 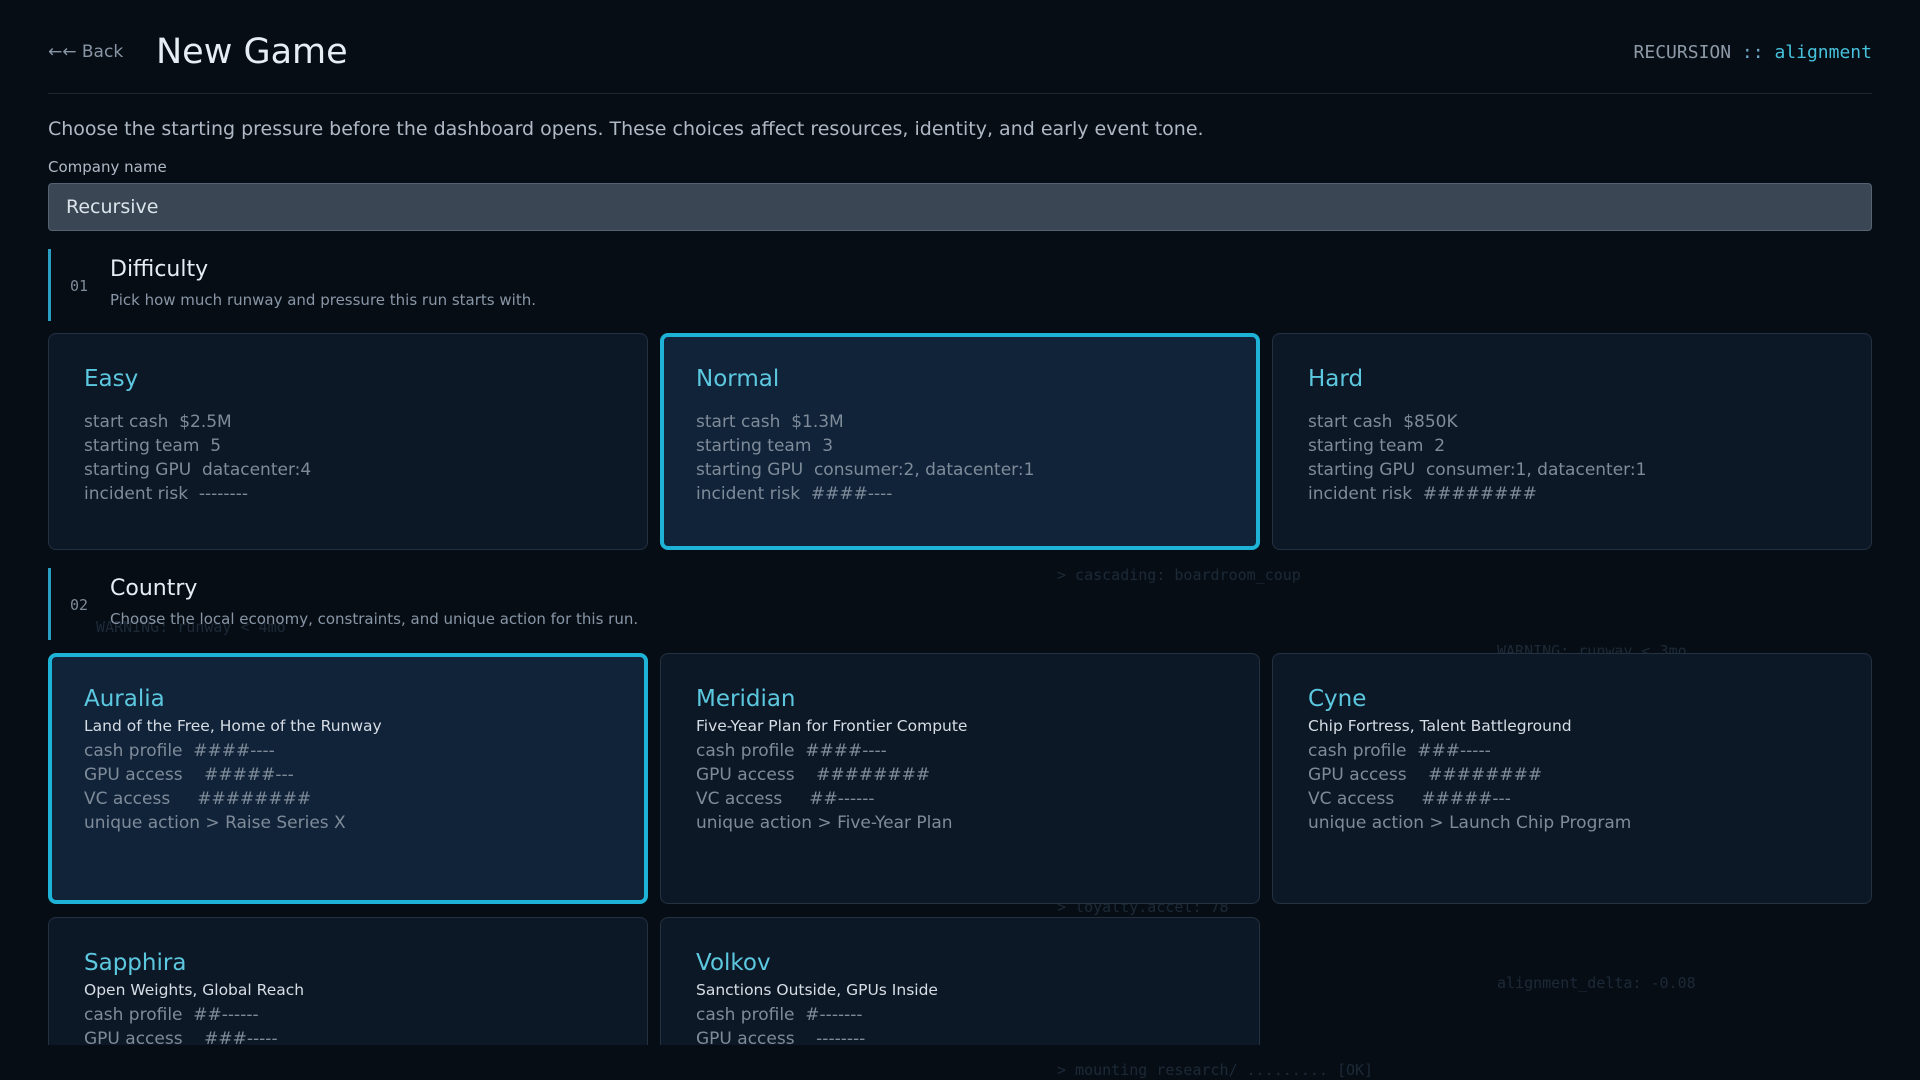 I want to click on page-title: New Game, so click(x=252, y=52).